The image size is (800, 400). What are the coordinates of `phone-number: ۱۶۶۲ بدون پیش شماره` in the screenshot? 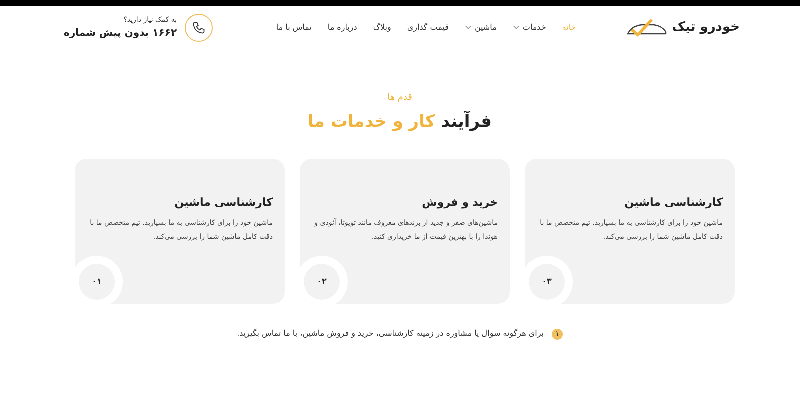 It's located at (121, 33).